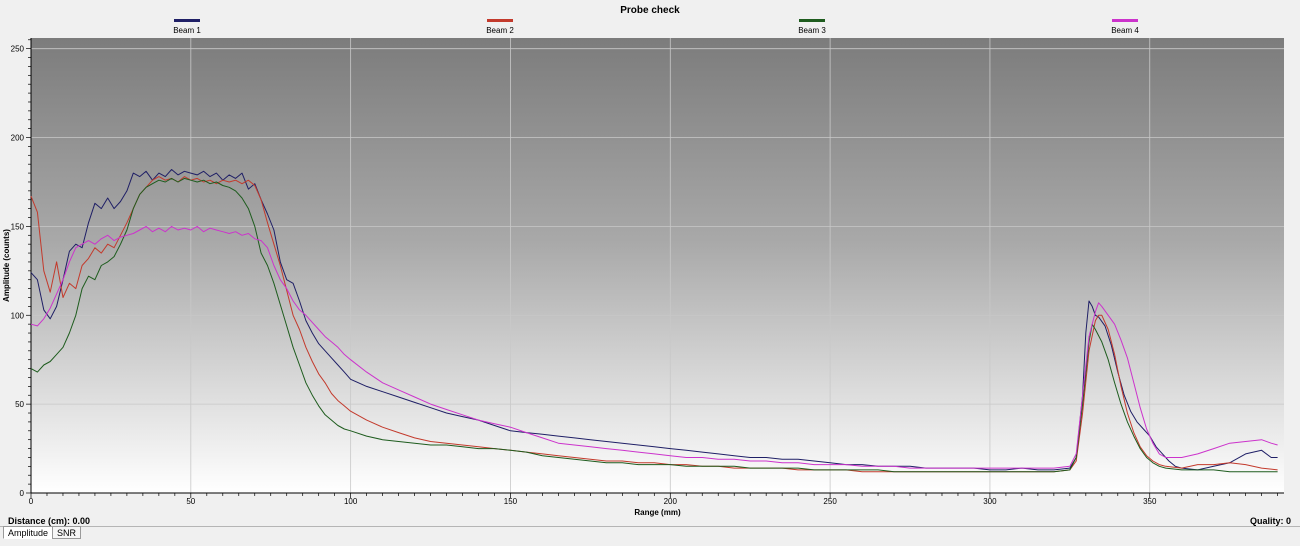  Describe the element at coordinates (1266, 521) in the screenshot. I see `quality-label: Quality:` at that location.